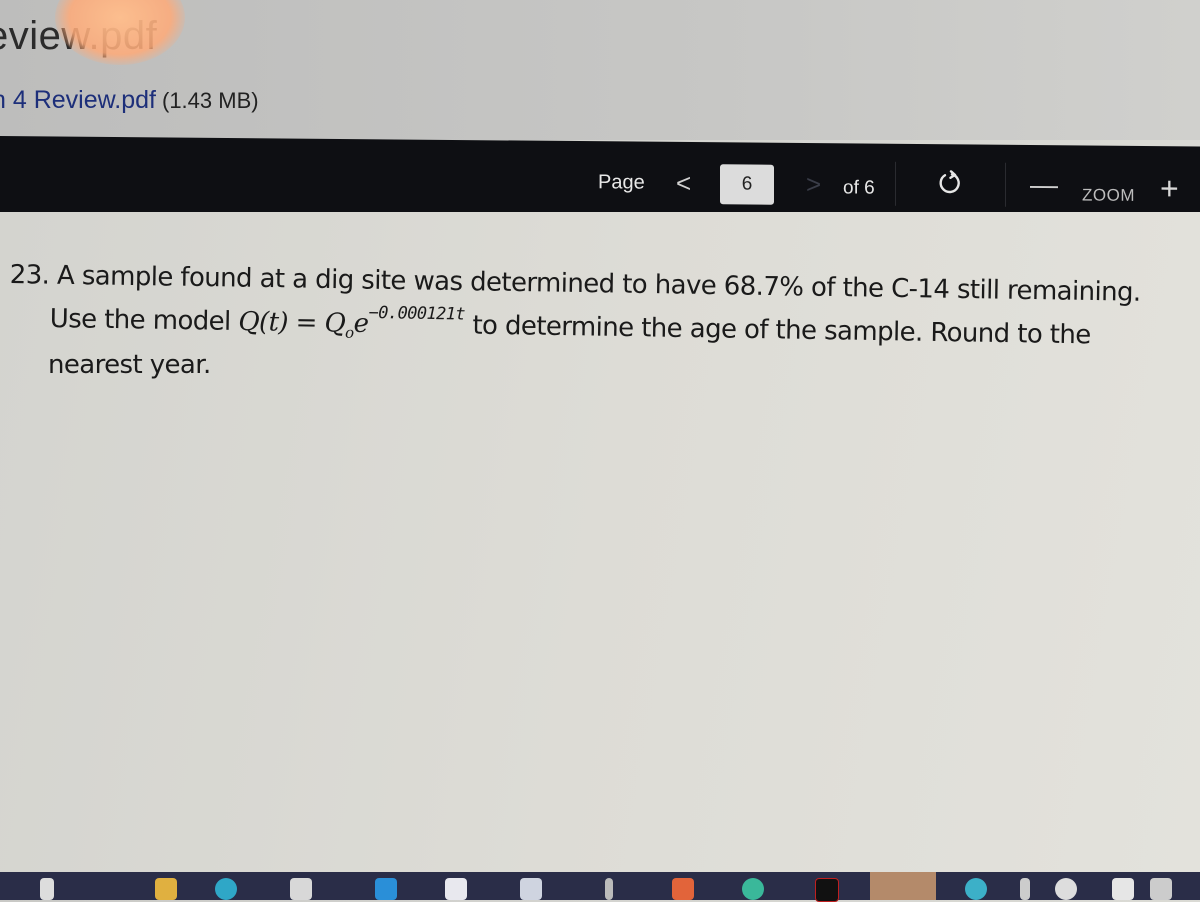 Image resolution: width=1200 pixels, height=902 pixels. I want to click on file-explorer-icon, so click(166, 889).